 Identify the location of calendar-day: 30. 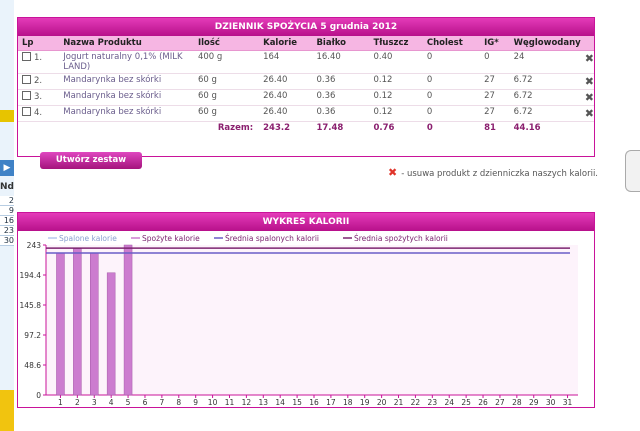
(7, 241).